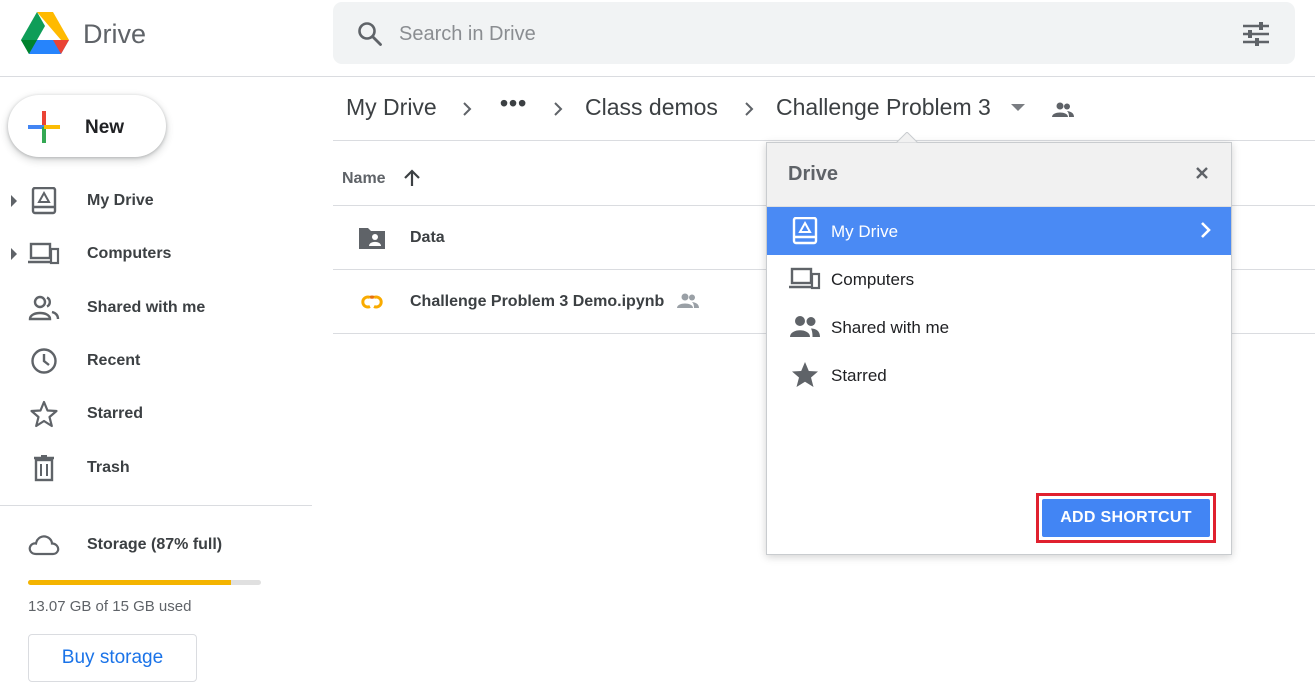 The height and width of the screenshot is (697, 1315). What do you see at coordinates (156, 505) in the screenshot?
I see `sidebar-divider` at bounding box center [156, 505].